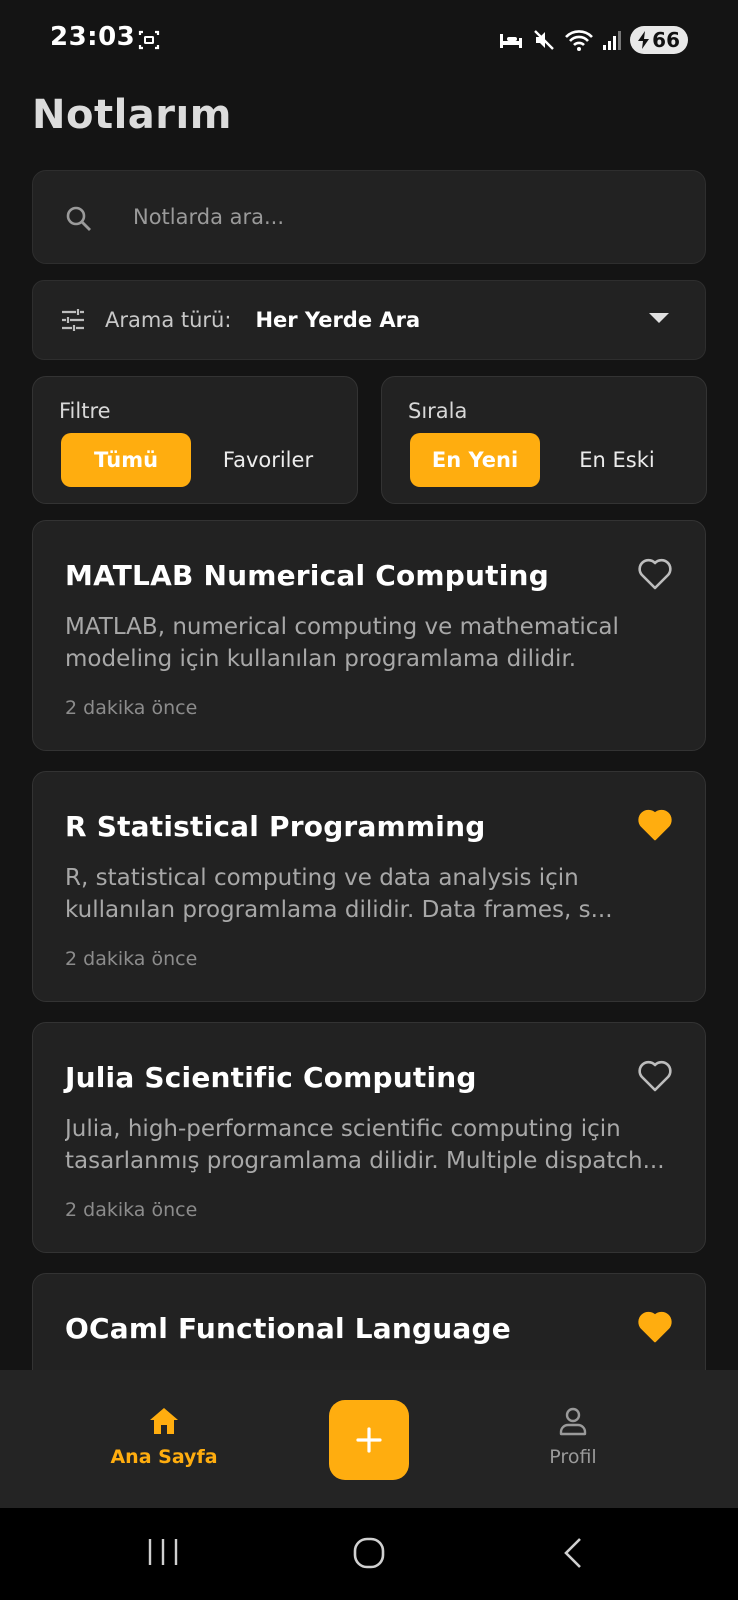 This screenshot has width=738, height=1600. What do you see at coordinates (573, 1421) in the screenshot?
I see `person-icon` at bounding box center [573, 1421].